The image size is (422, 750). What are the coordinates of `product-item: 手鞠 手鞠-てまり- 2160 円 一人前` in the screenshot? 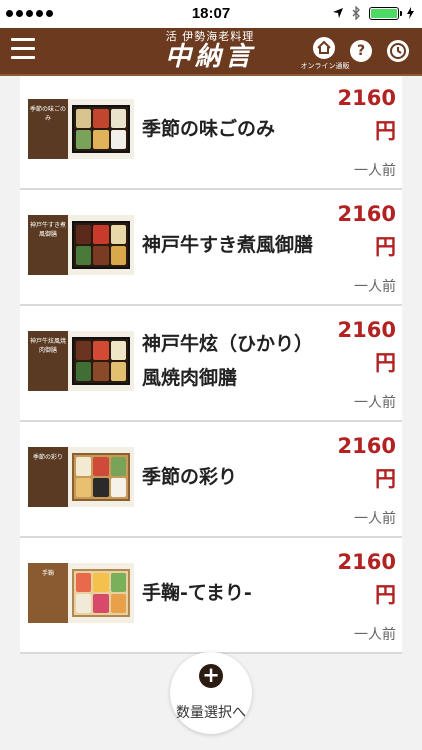 It's located at (211, 596).